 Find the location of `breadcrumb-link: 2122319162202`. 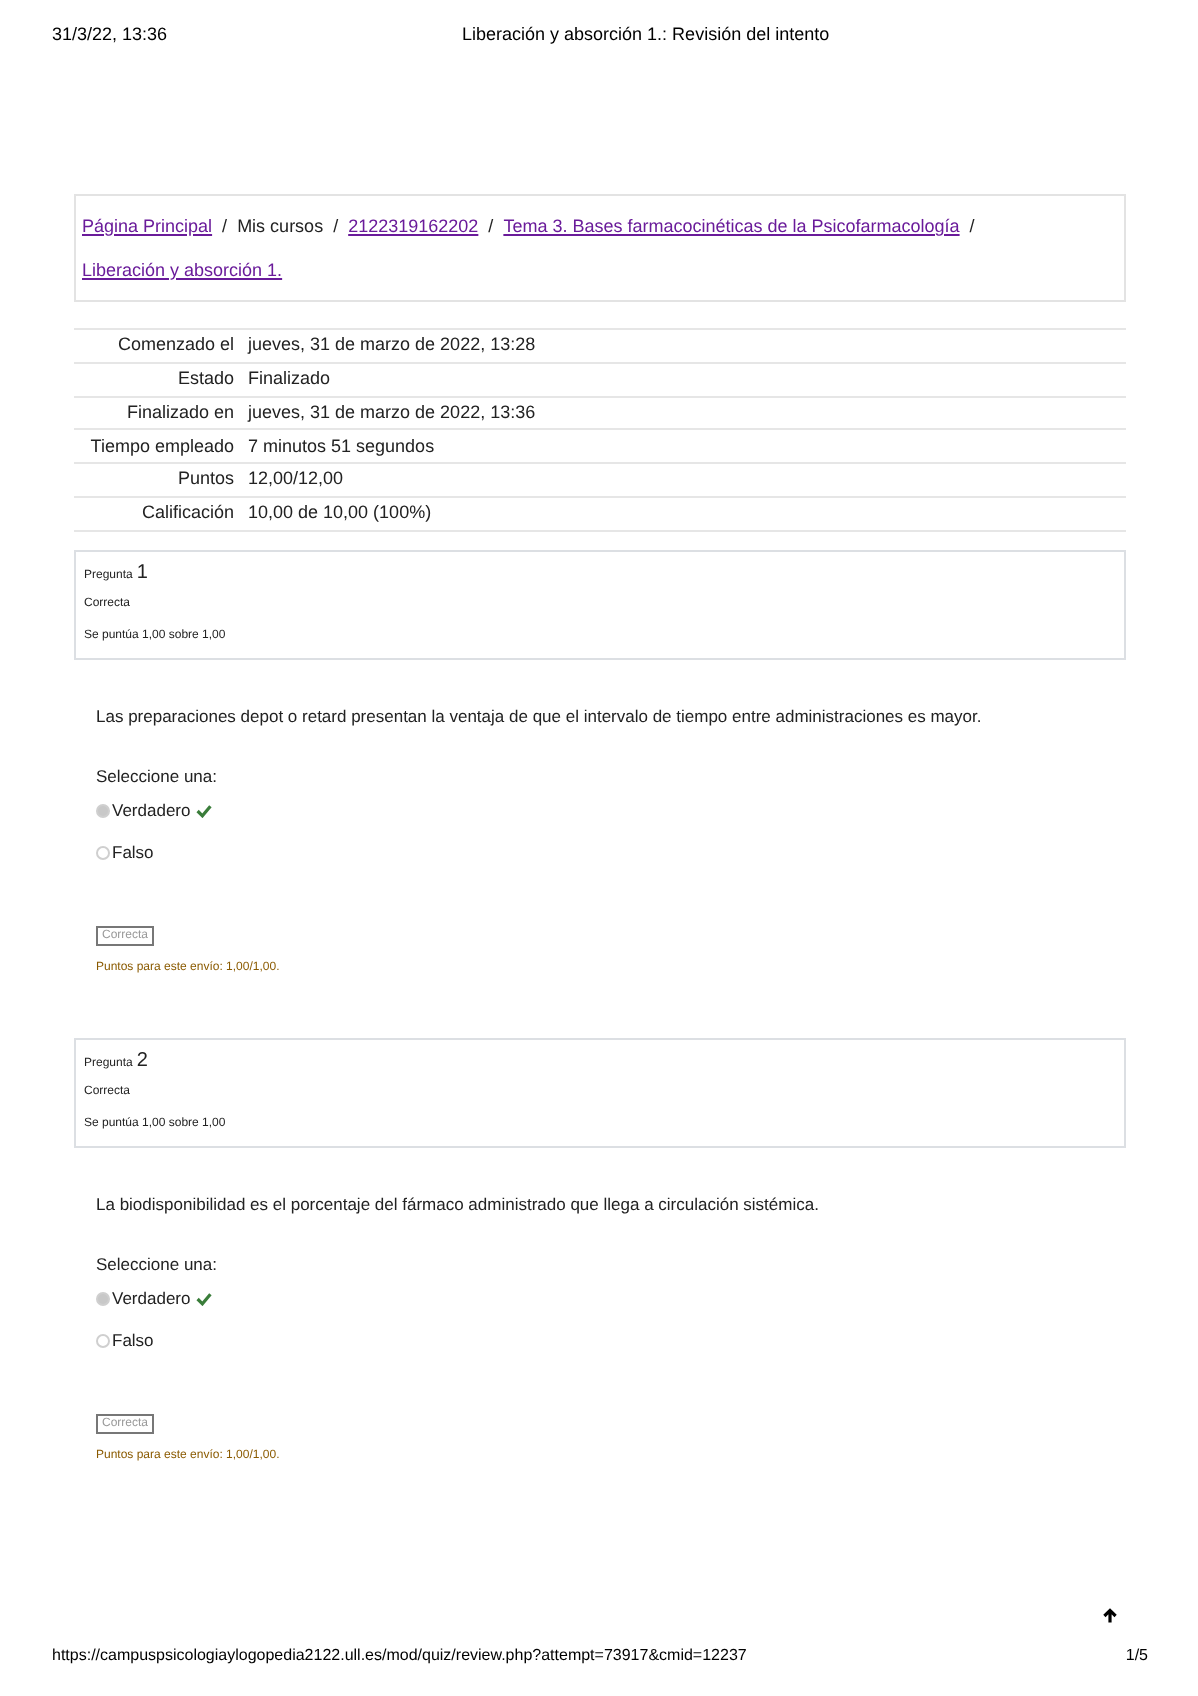

breadcrumb-link: 2122319162202 is located at coordinates (413, 226).